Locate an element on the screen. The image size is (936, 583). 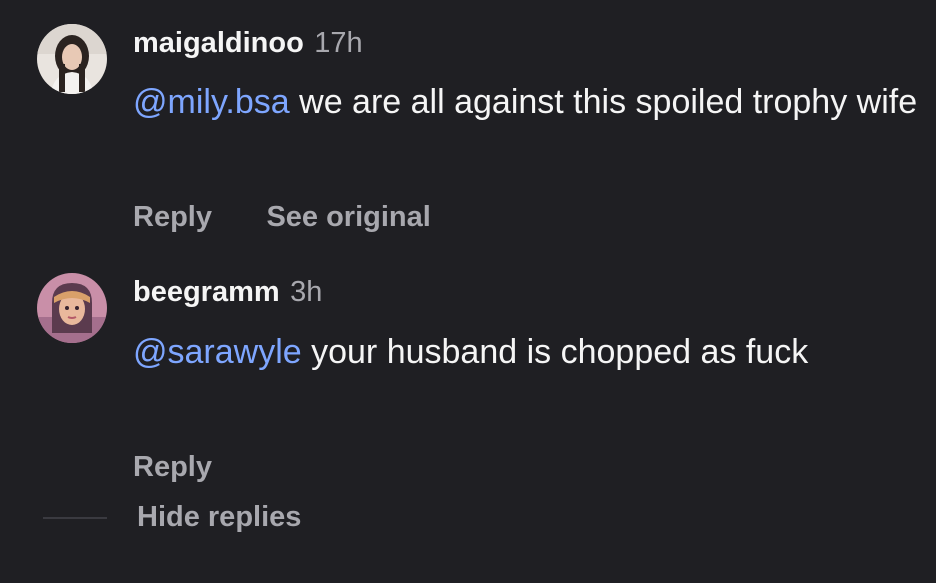
comment-header: beegramm 3h is located at coordinates (227, 292).